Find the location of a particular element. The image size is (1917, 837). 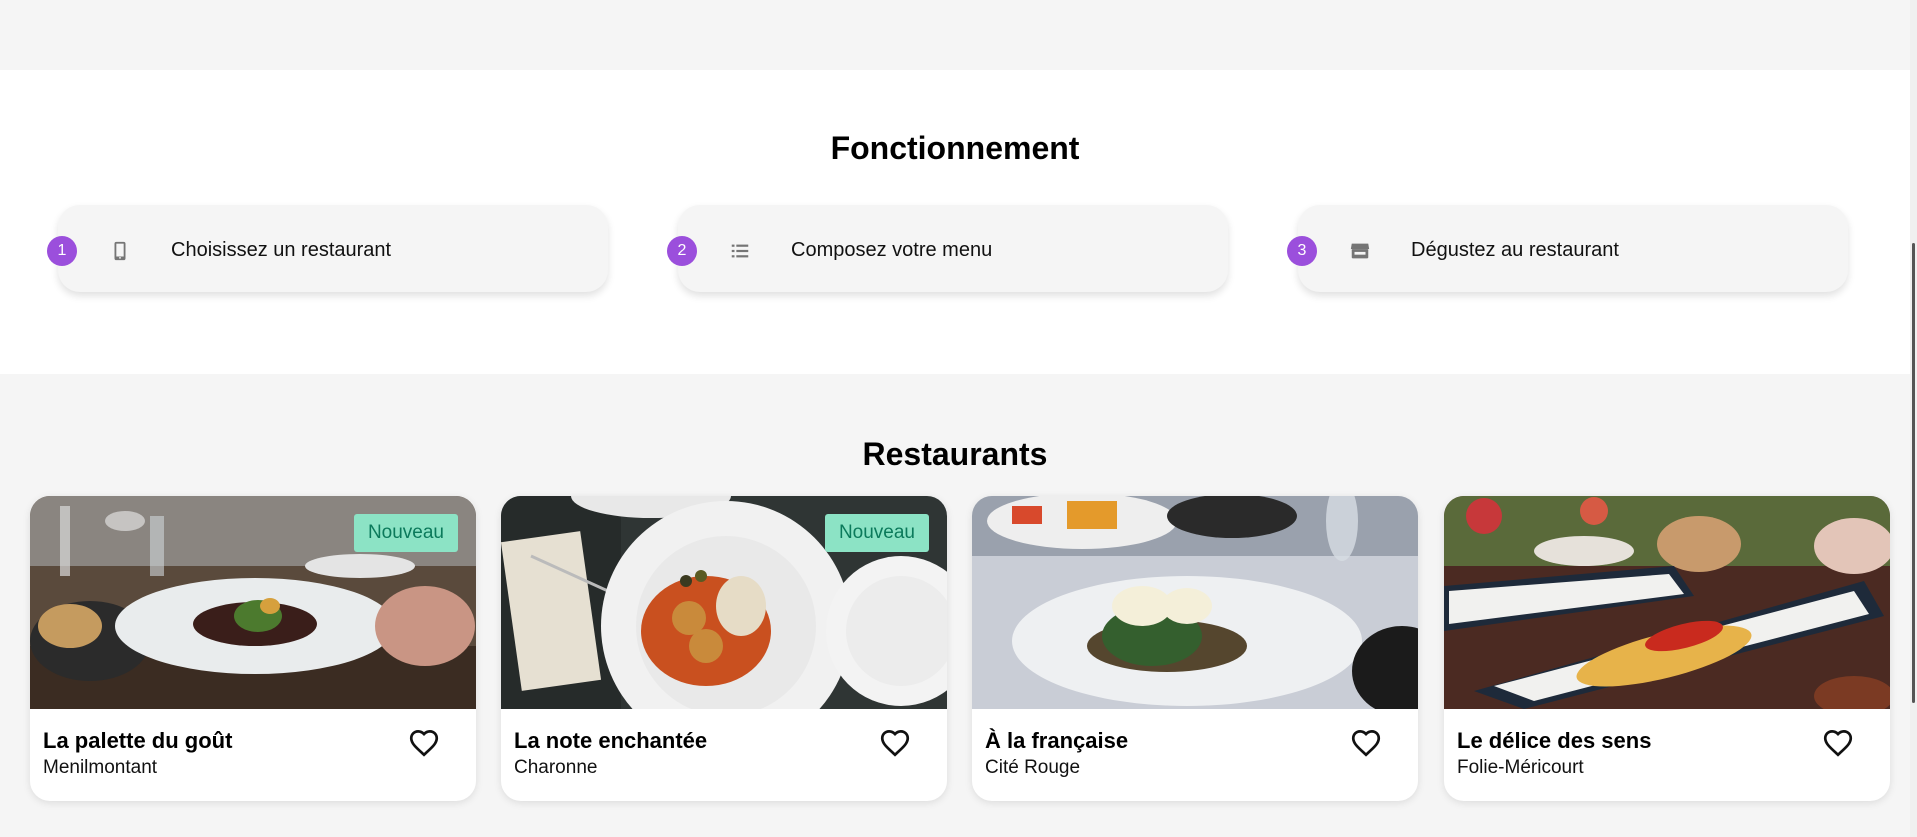

vertical-scrollbar is located at coordinates (1913, 418).